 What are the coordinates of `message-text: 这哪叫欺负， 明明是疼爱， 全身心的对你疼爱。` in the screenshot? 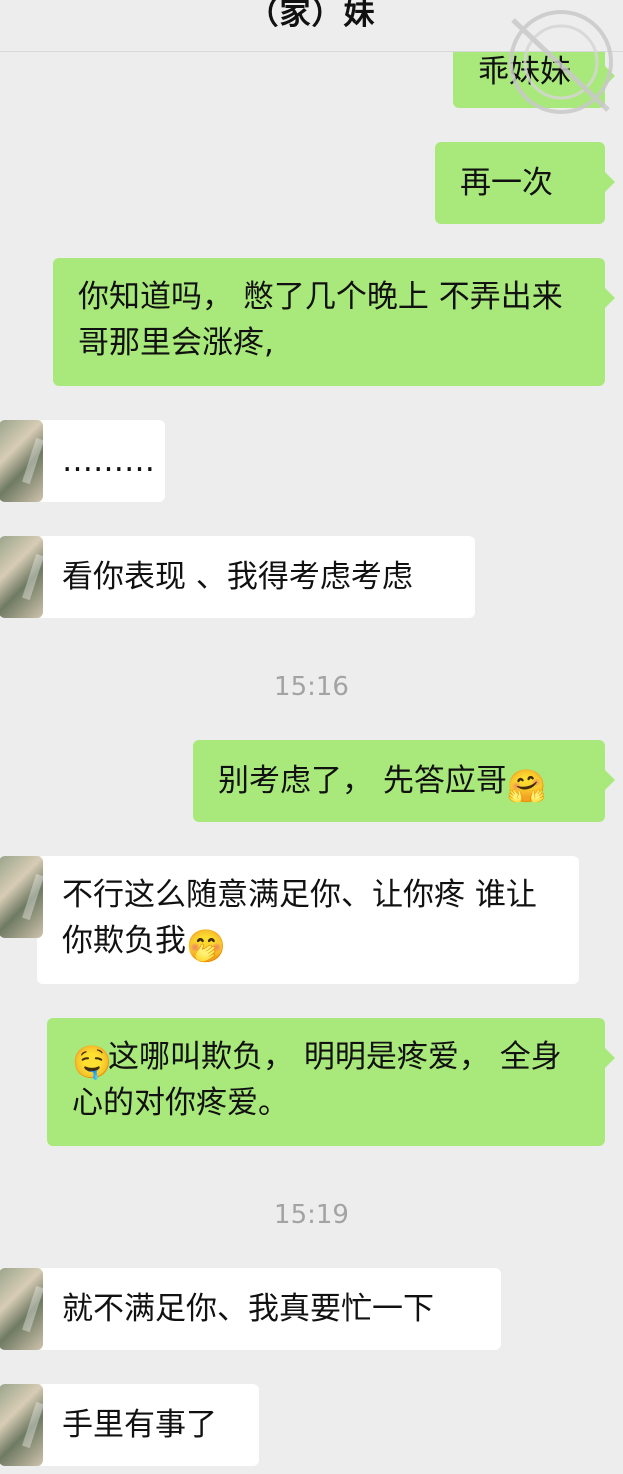 It's located at (317, 1080).